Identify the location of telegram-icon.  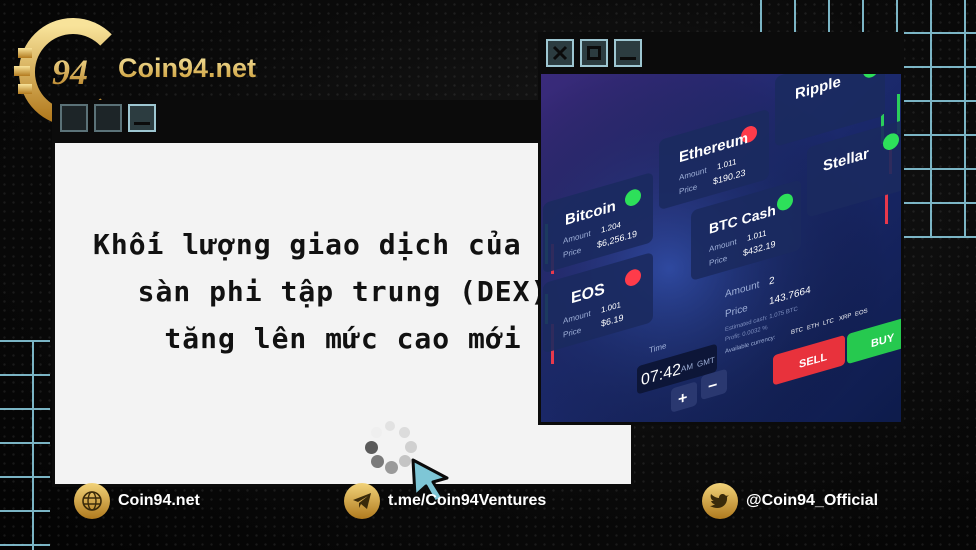
(362, 501).